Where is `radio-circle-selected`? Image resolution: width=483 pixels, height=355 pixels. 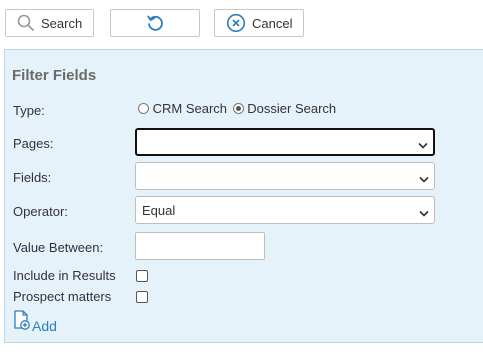 radio-circle-selected is located at coordinates (238, 108).